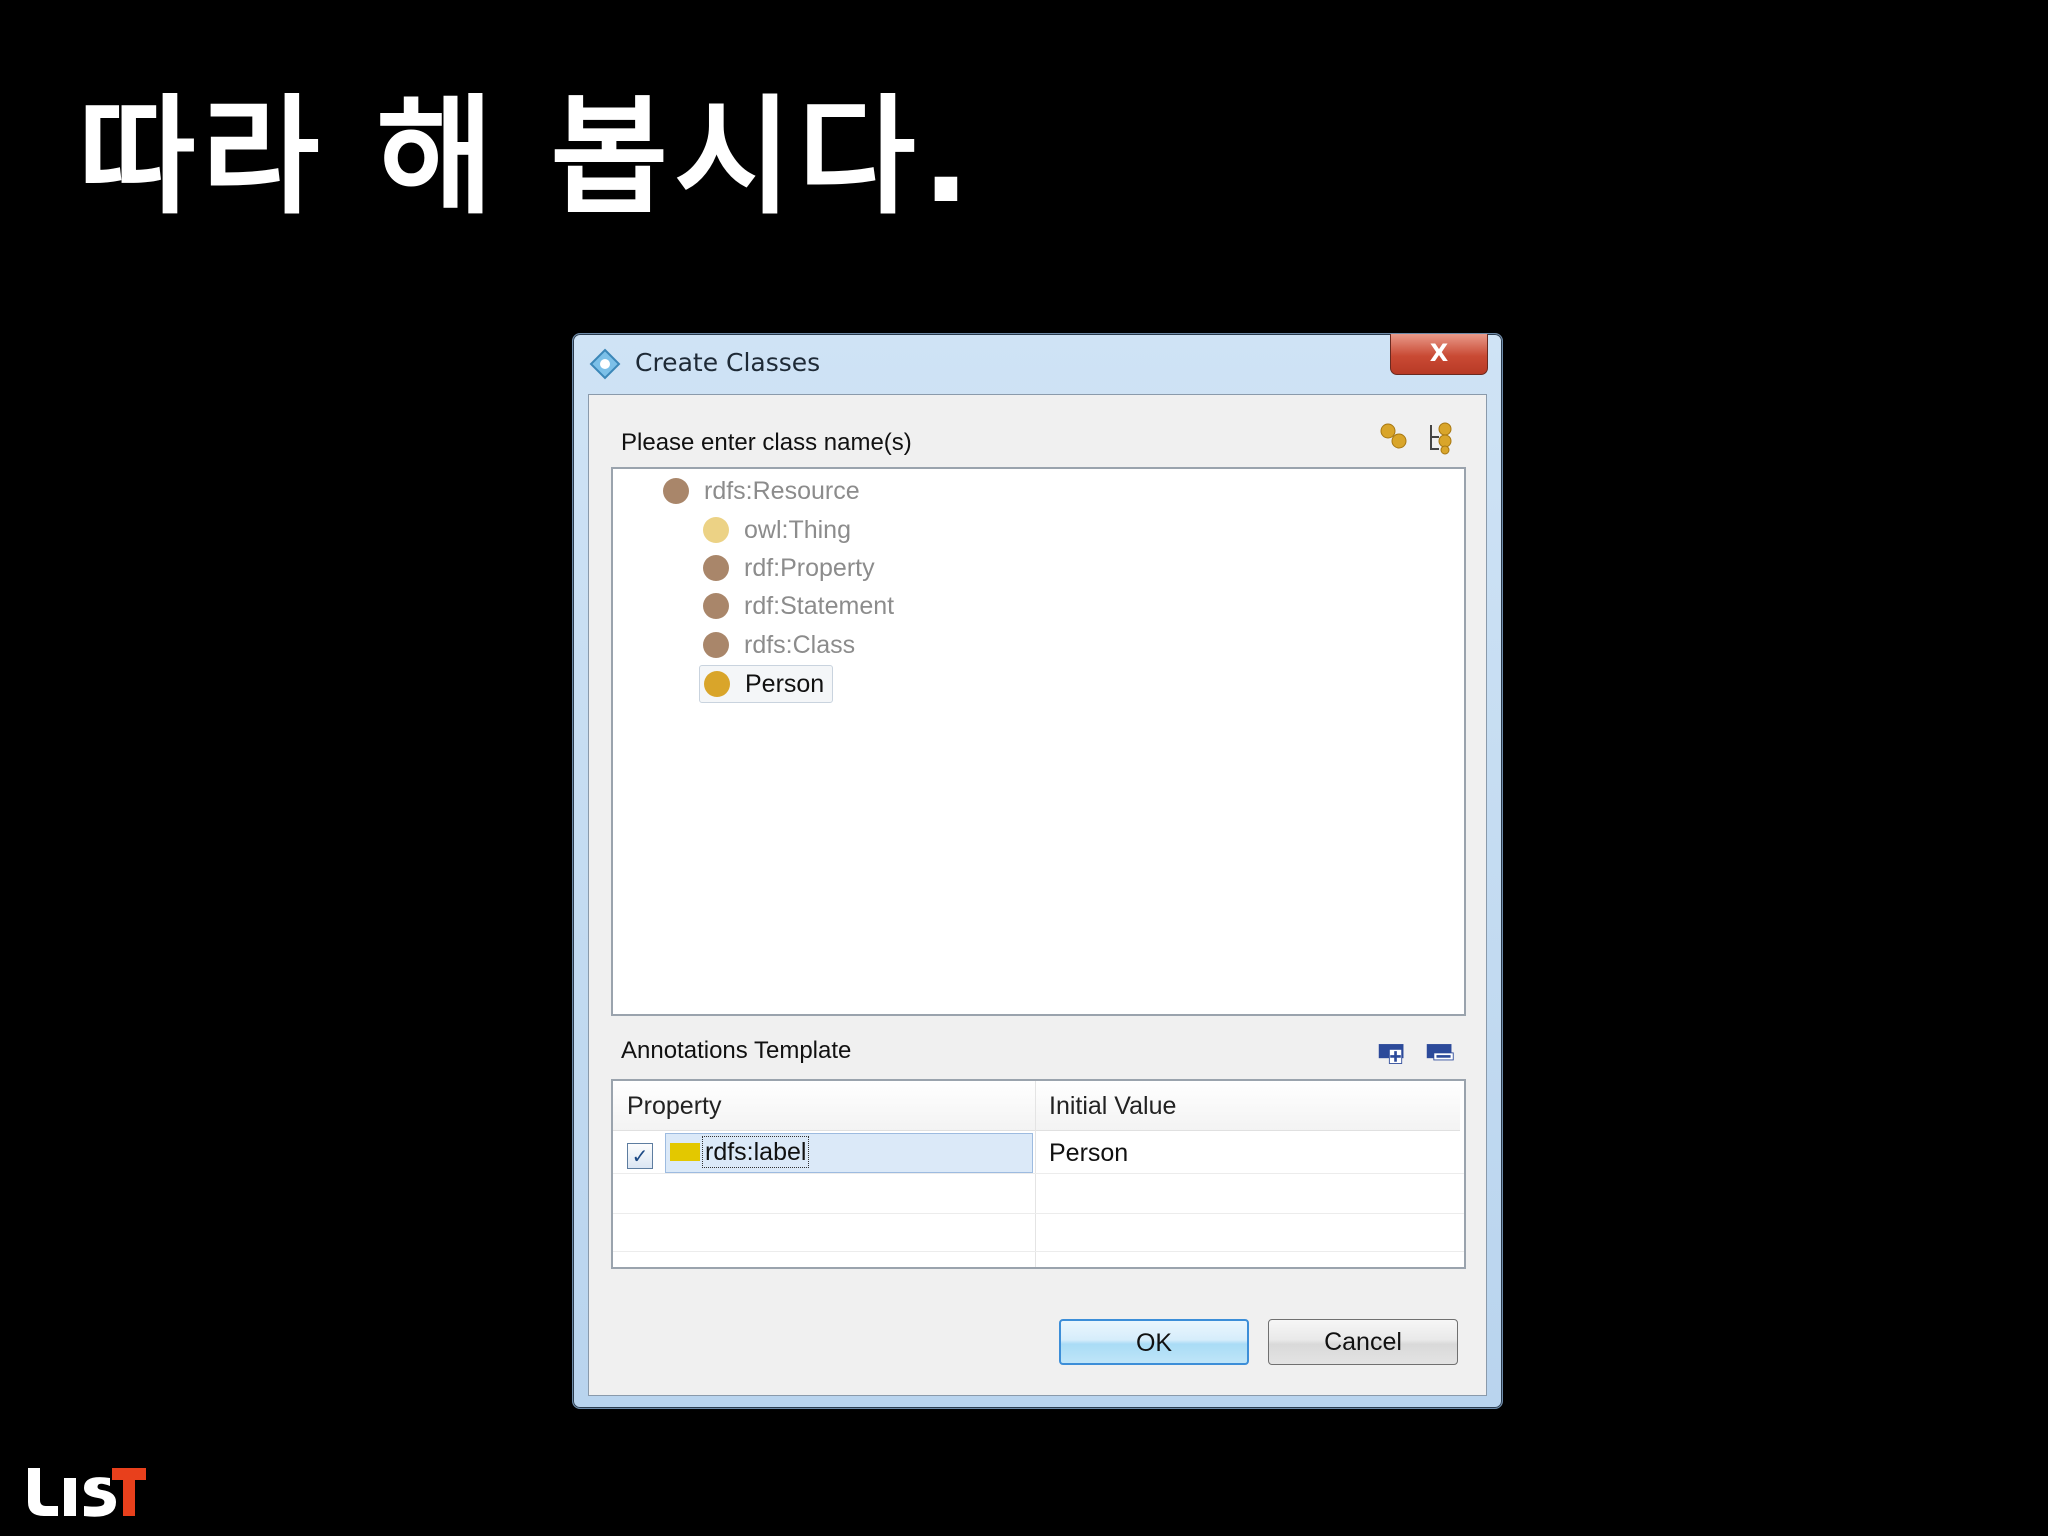 This screenshot has height=1536, width=2048. What do you see at coordinates (527, 157) in the screenshot?
I see `slide-title: 따라 해 봅시다.` at bounding box center [527, 157].